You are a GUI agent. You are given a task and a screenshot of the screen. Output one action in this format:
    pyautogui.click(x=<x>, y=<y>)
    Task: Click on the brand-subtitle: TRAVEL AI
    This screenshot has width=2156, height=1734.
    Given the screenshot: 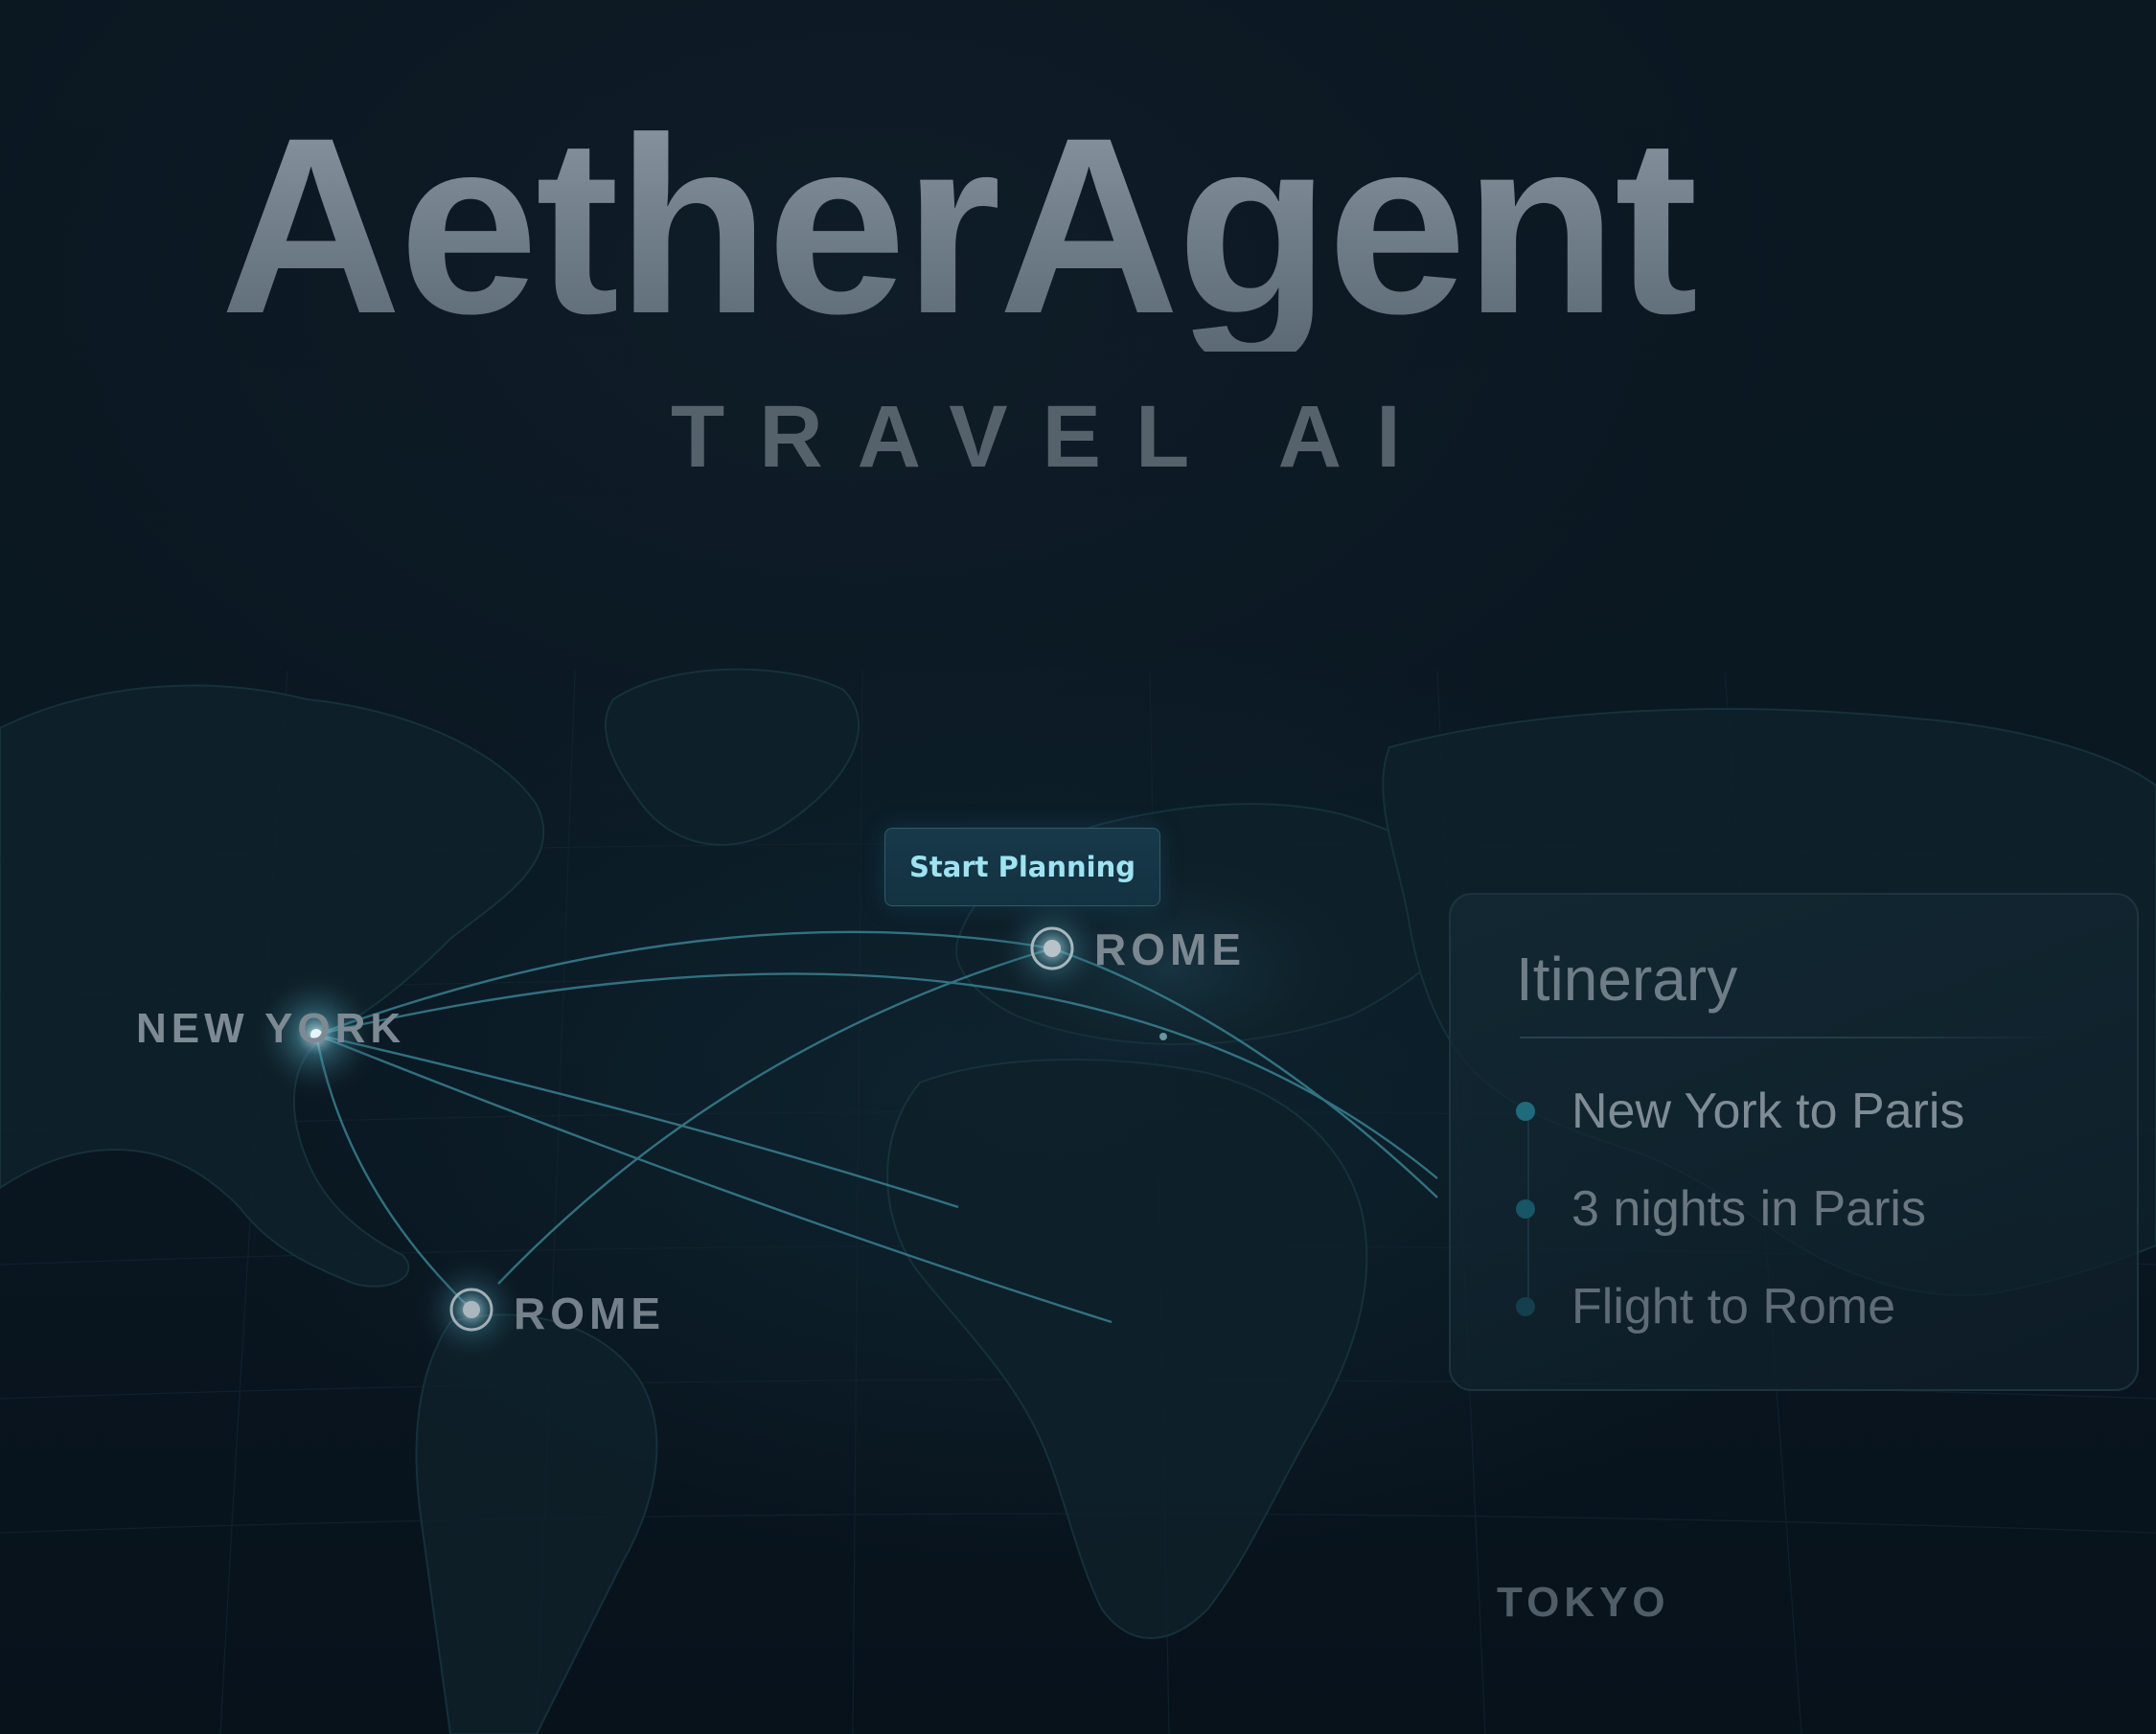 What is the action you would take?
    pyautogui.click(x=1053, y=437)
    